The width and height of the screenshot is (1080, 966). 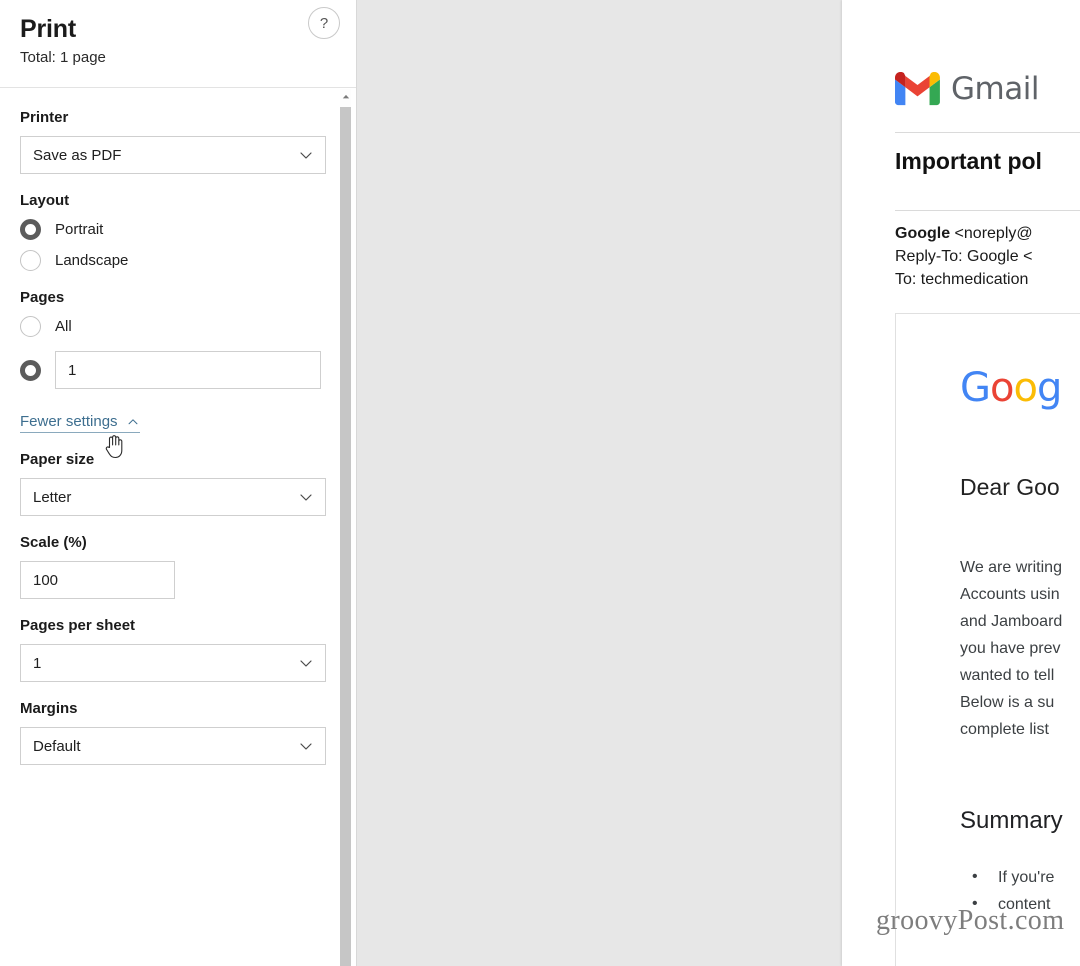 I want to click on layout-option-portrait: Portrait, so click(x=170, y=229).